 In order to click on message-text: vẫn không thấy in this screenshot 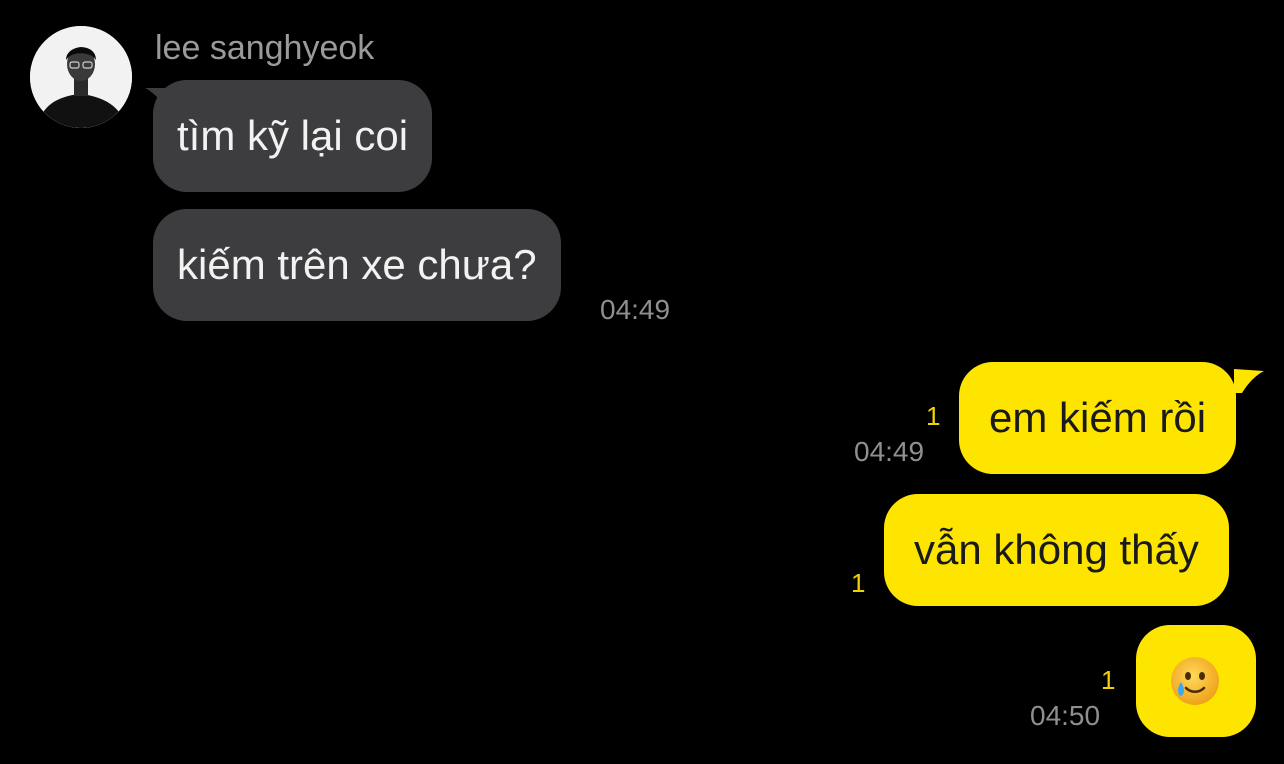, I will do `click(1056, 549)`.